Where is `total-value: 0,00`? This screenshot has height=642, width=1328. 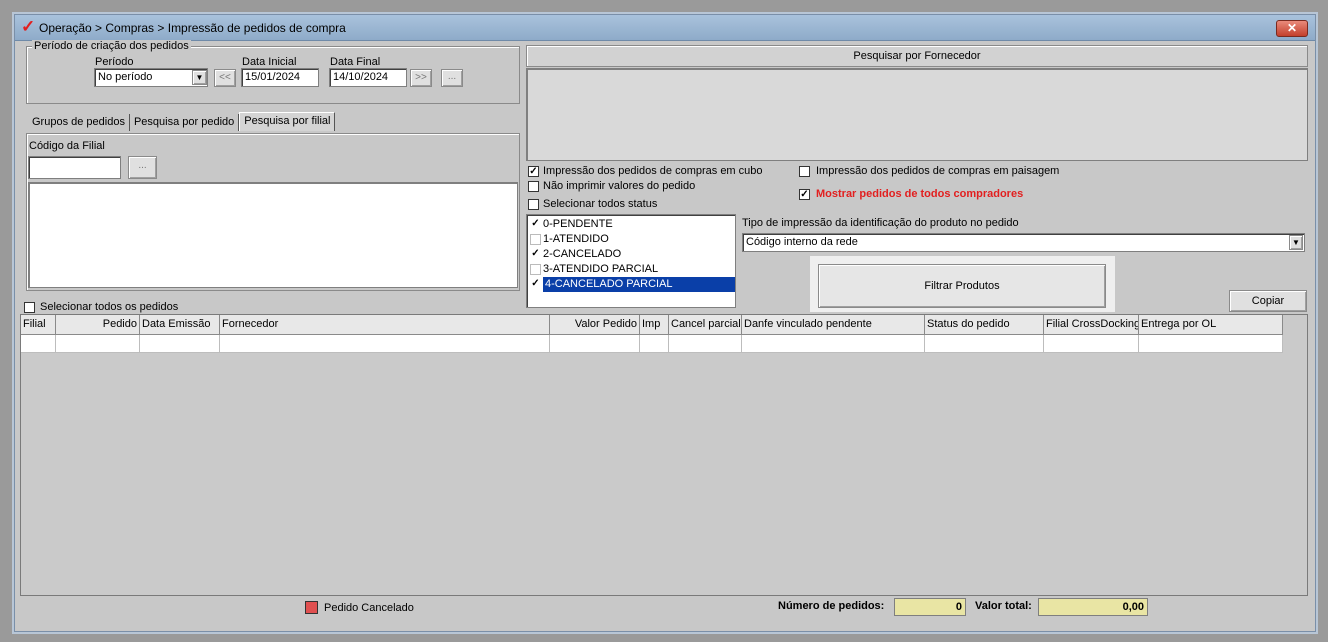
total-value: 0,00 is located at coordinates (1093, 607).